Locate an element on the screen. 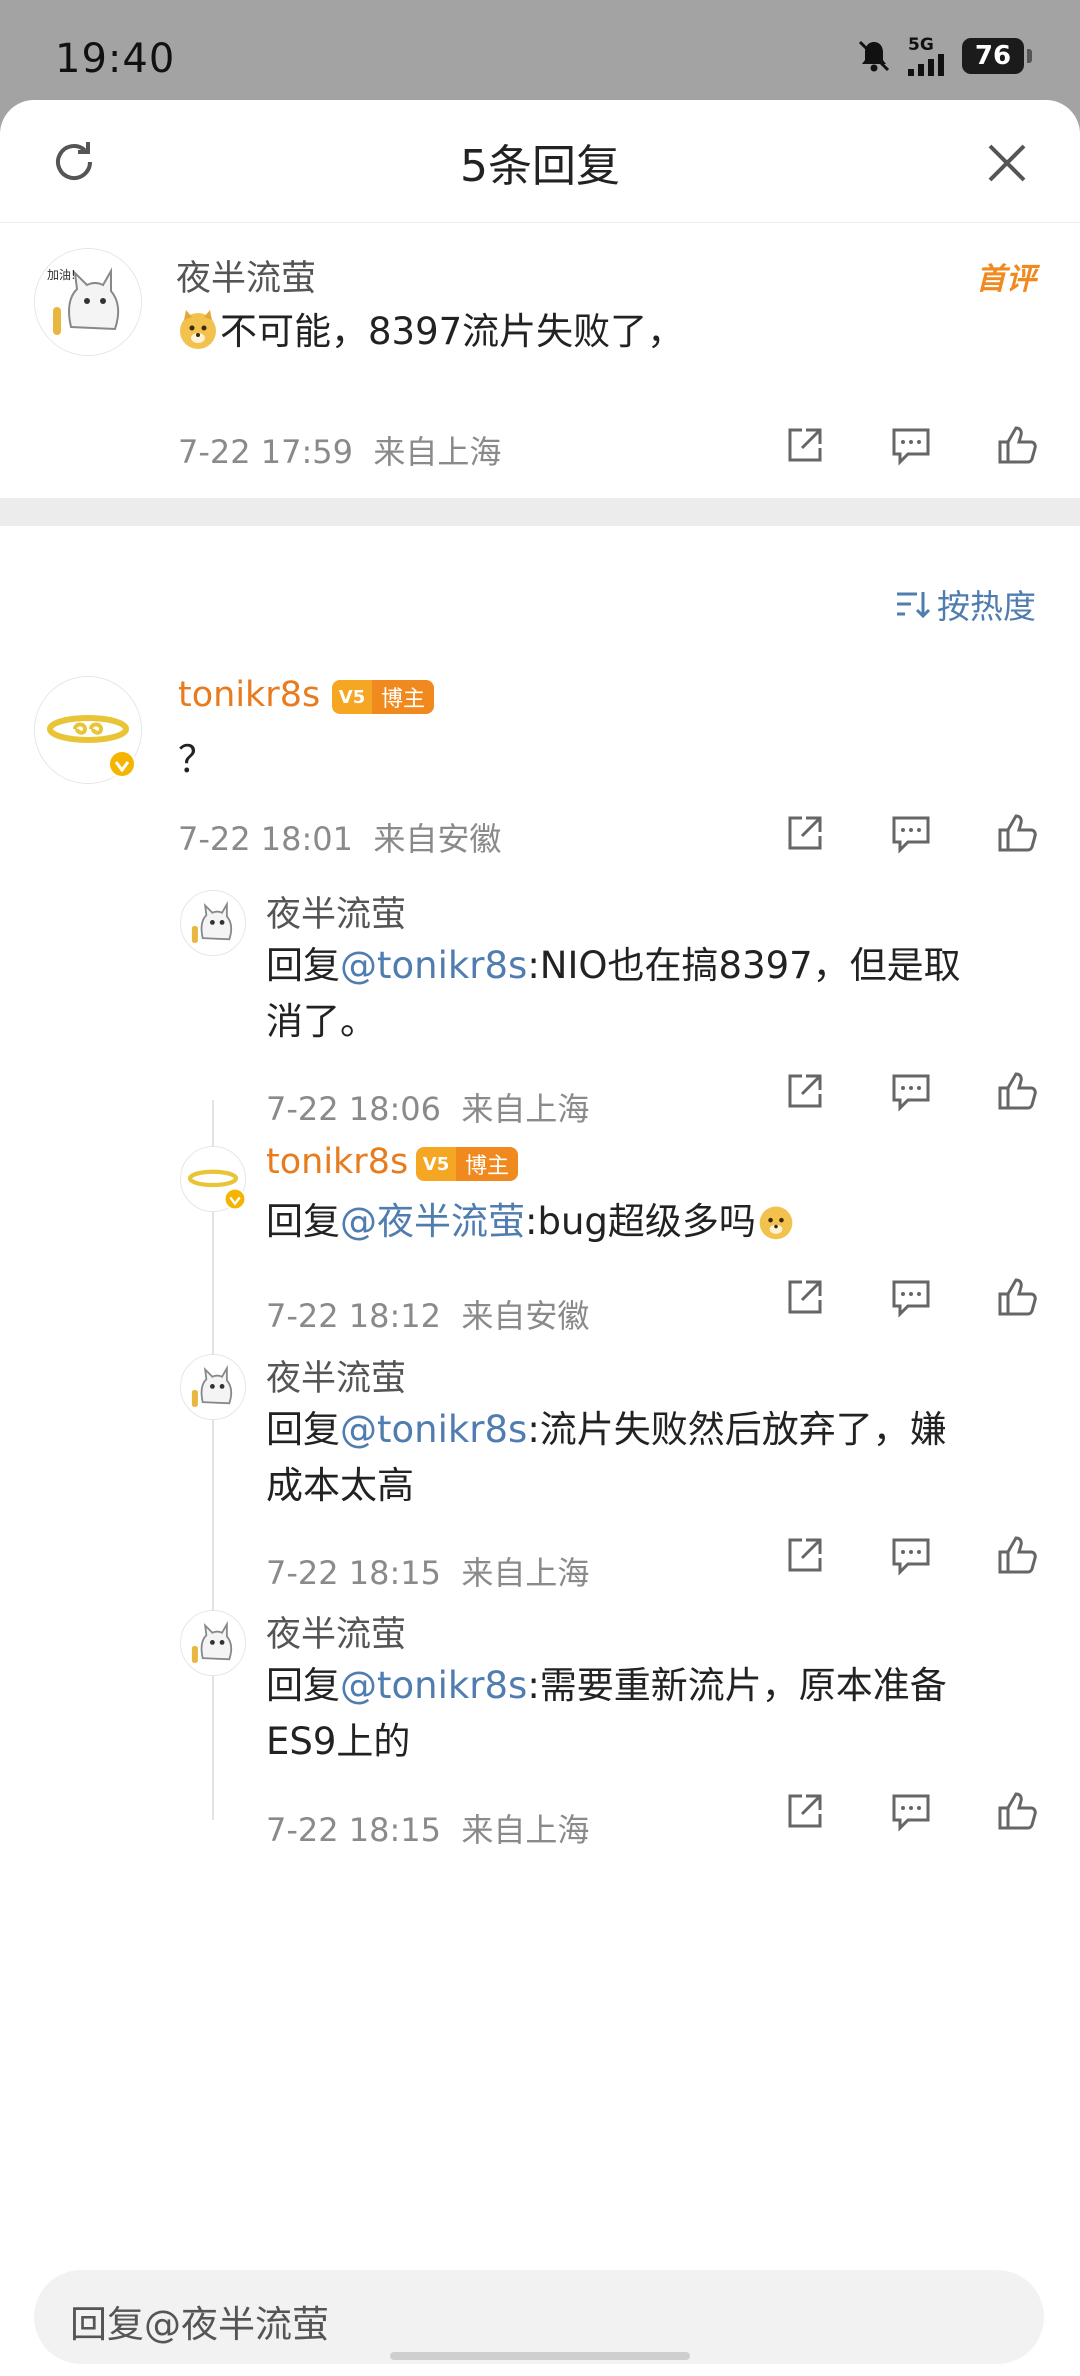 The width and height of the screenshot is (1080, 2376). reply-text: 回复@tonikr8s:需要重新流片，原本准备 ES9上的 is located at coordinates (606, 1714).